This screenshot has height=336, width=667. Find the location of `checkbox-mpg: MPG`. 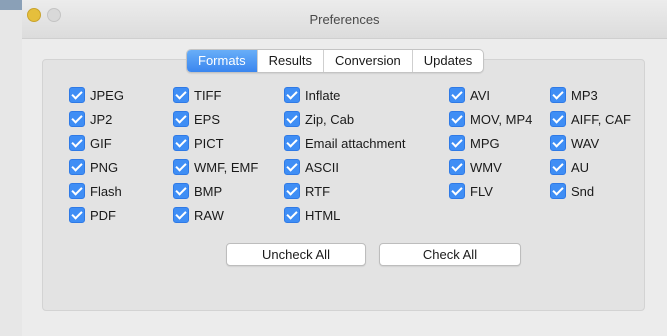

checkbox-mpg: MPG is located at coordinates (474, 143).